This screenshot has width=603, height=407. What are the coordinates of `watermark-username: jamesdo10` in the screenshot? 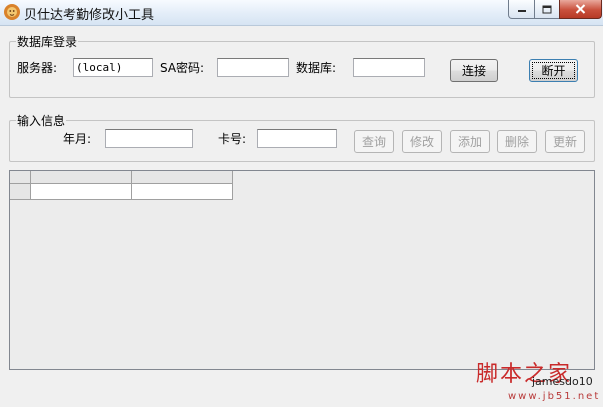 It's located at (562, 381).